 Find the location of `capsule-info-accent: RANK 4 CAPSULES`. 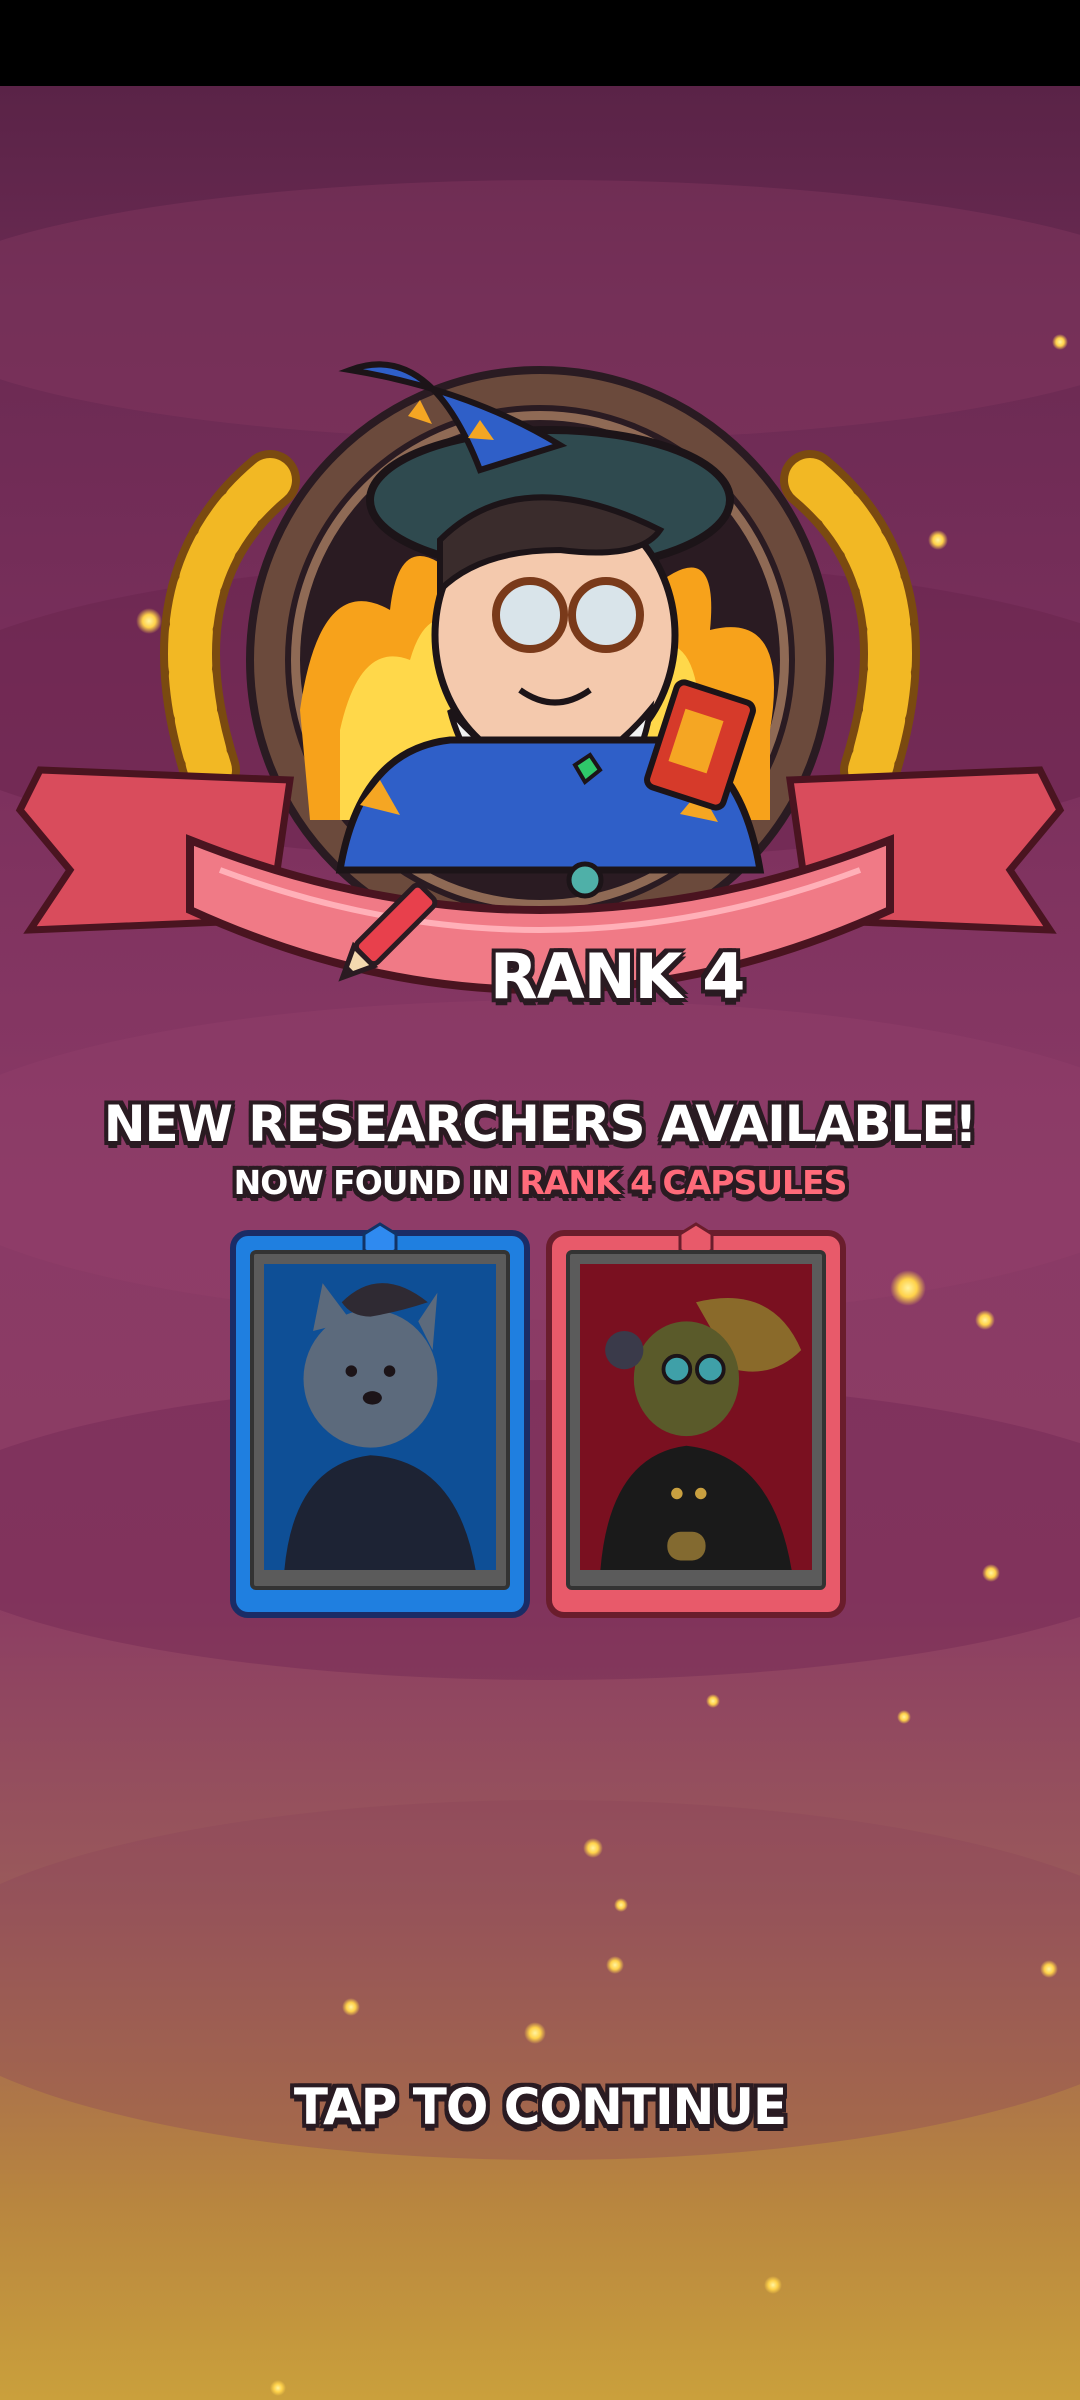

capsule-info-accent: RANK 4 CAPSULES is located at coordinates (683, 1182).